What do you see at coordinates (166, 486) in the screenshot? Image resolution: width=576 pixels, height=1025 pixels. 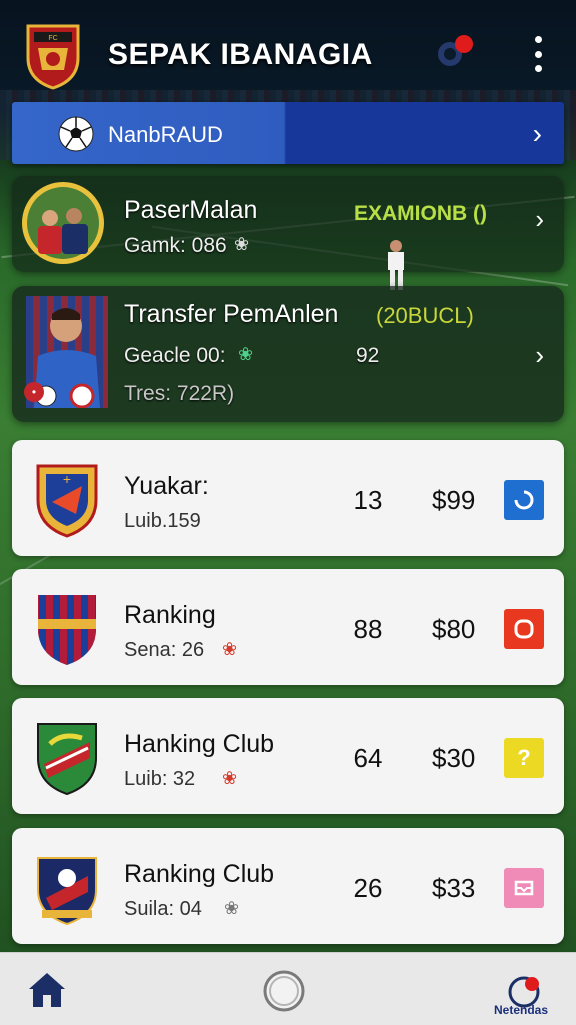 I see `ranking-title: Yuakar:` at bounding box center [166, 486].